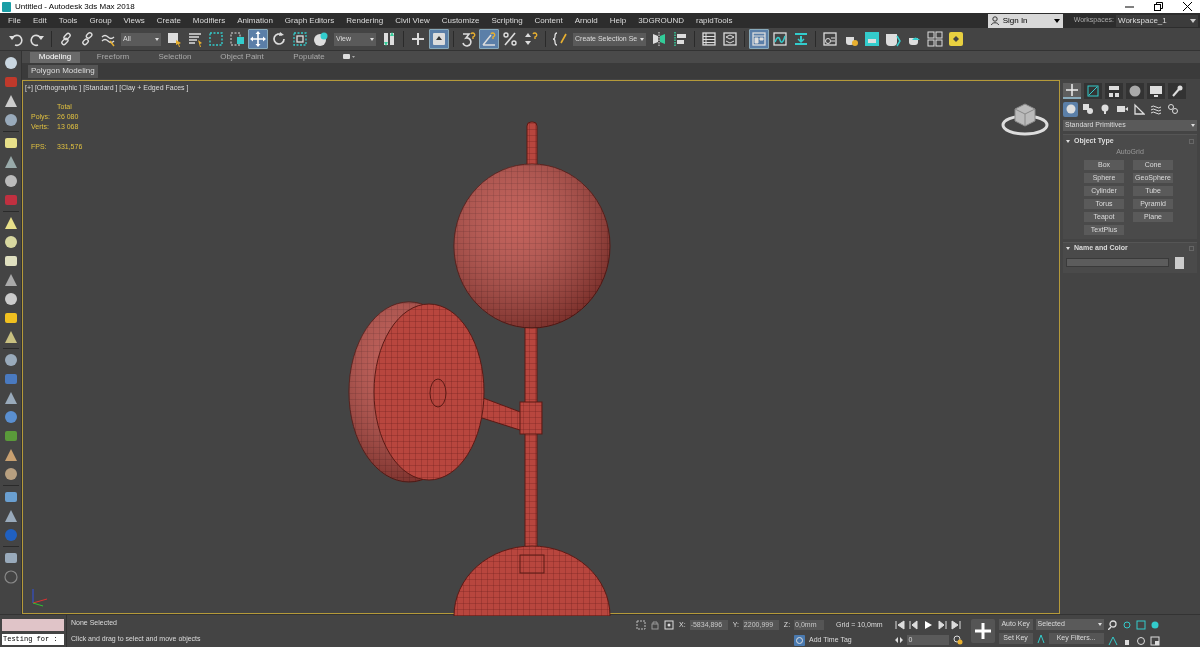 This screenshot has height=647, width=1200. Describe the element at coordinates (209, 20) in the screenshot. I see `menu-item: Modifiers` at that location.